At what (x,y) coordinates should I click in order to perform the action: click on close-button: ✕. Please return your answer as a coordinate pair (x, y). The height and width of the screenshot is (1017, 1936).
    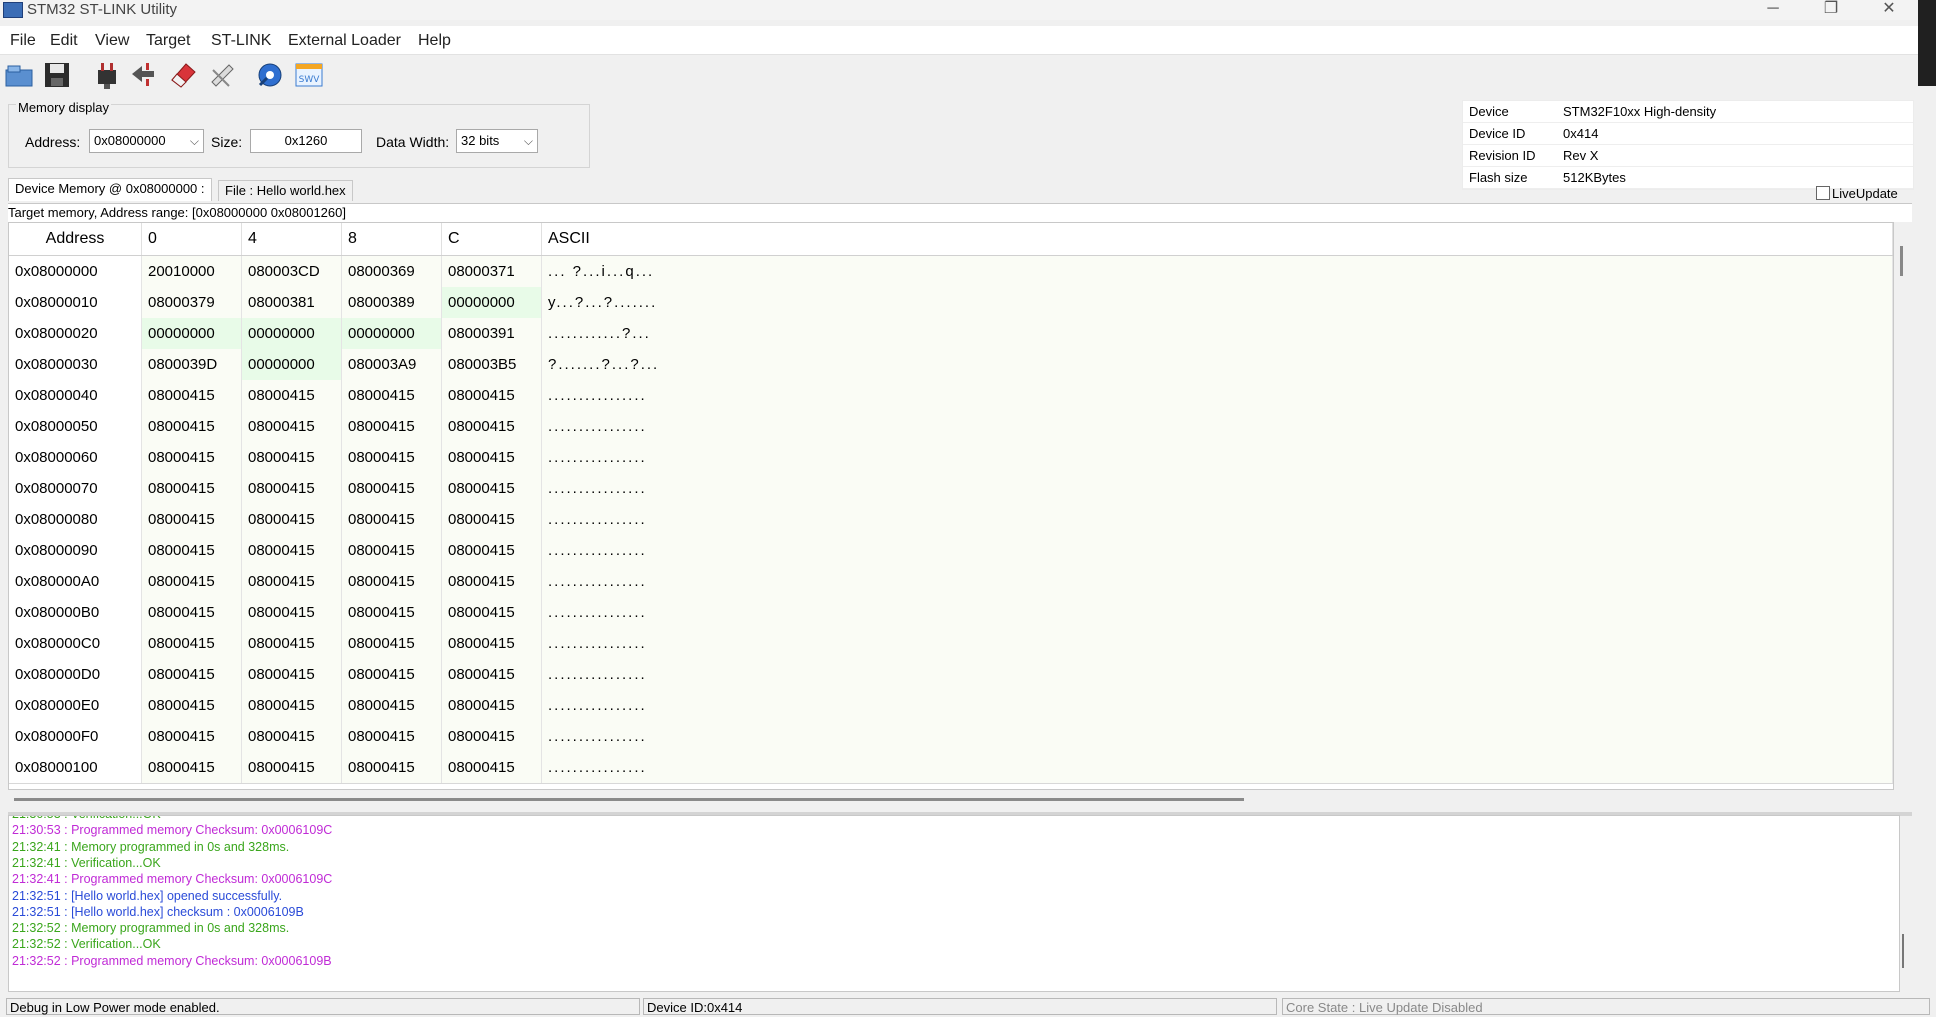
    Looking at the image, I should click on (1889, 10).